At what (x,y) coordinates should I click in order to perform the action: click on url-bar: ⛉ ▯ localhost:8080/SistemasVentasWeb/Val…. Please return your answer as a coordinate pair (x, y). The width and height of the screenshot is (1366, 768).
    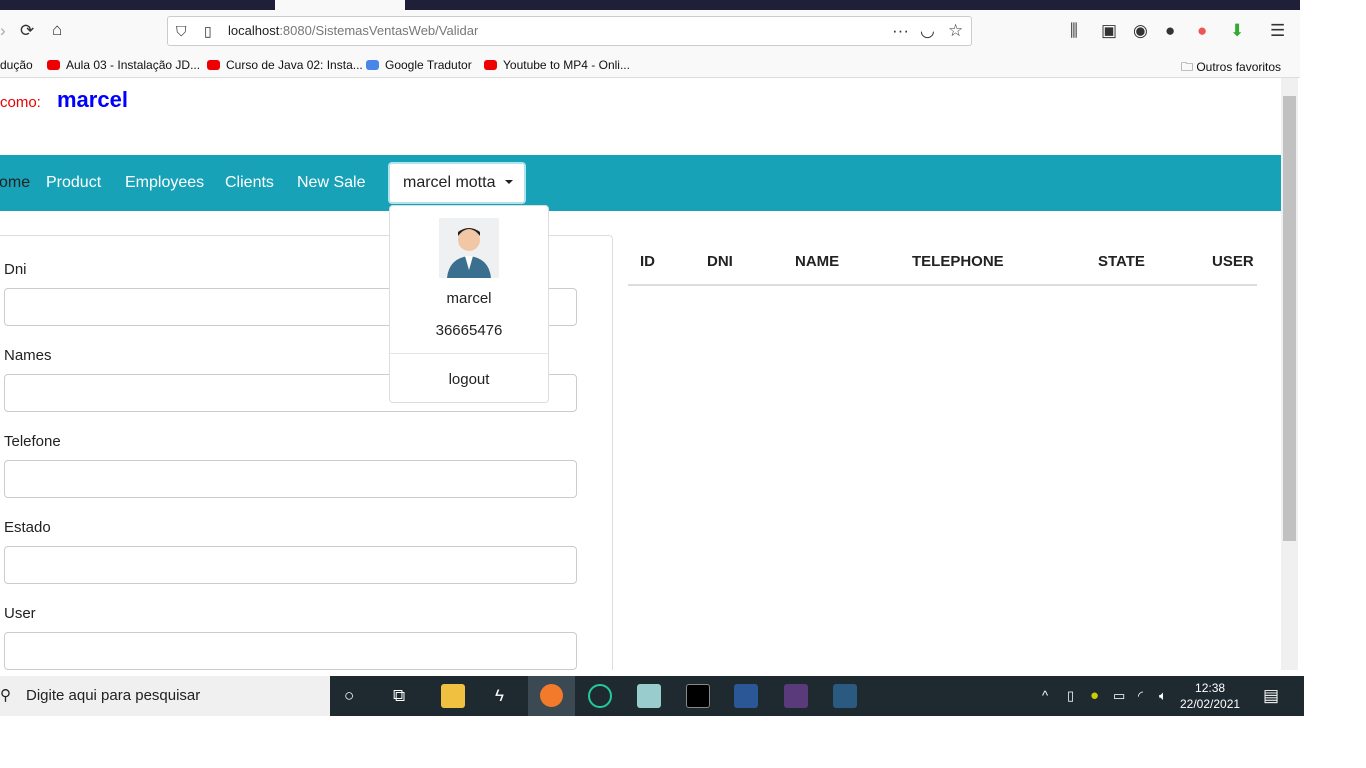
    Looking at the image, I should click on (569, 31).